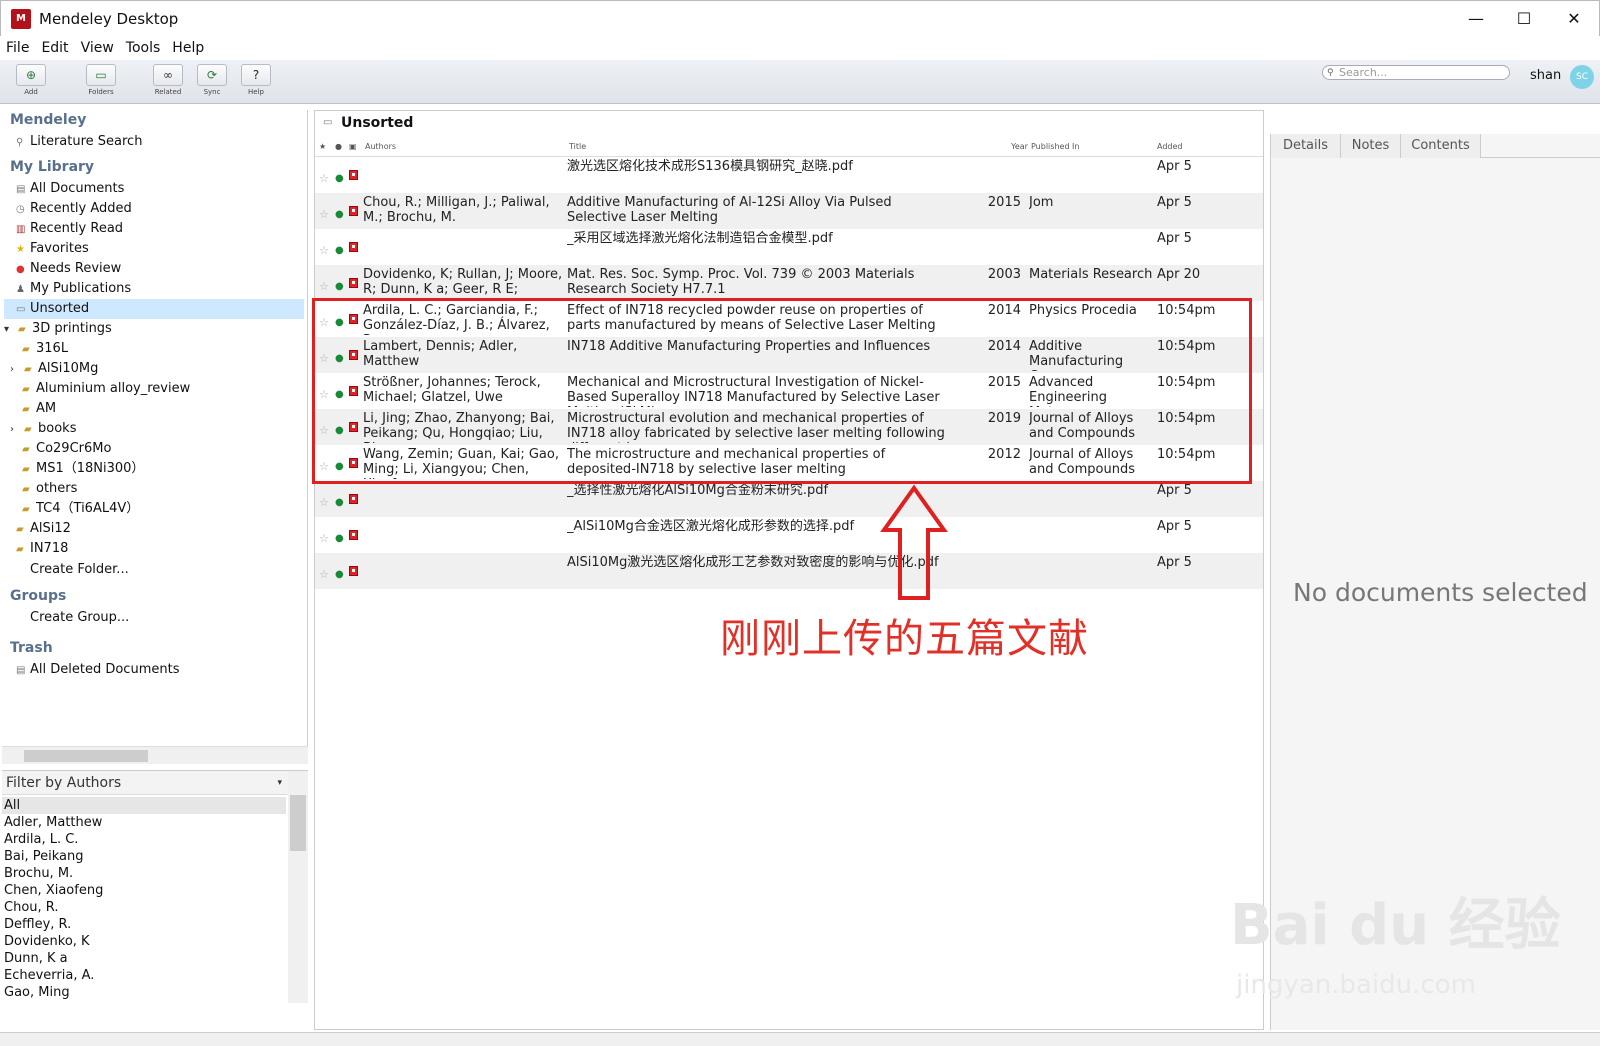 The height and width of the screenshot is (1046, 1600). Describe the element at coordinates (52, 249) in the screenshot. I see `sidebar-item-favorites: ★ Favorites` at that location.